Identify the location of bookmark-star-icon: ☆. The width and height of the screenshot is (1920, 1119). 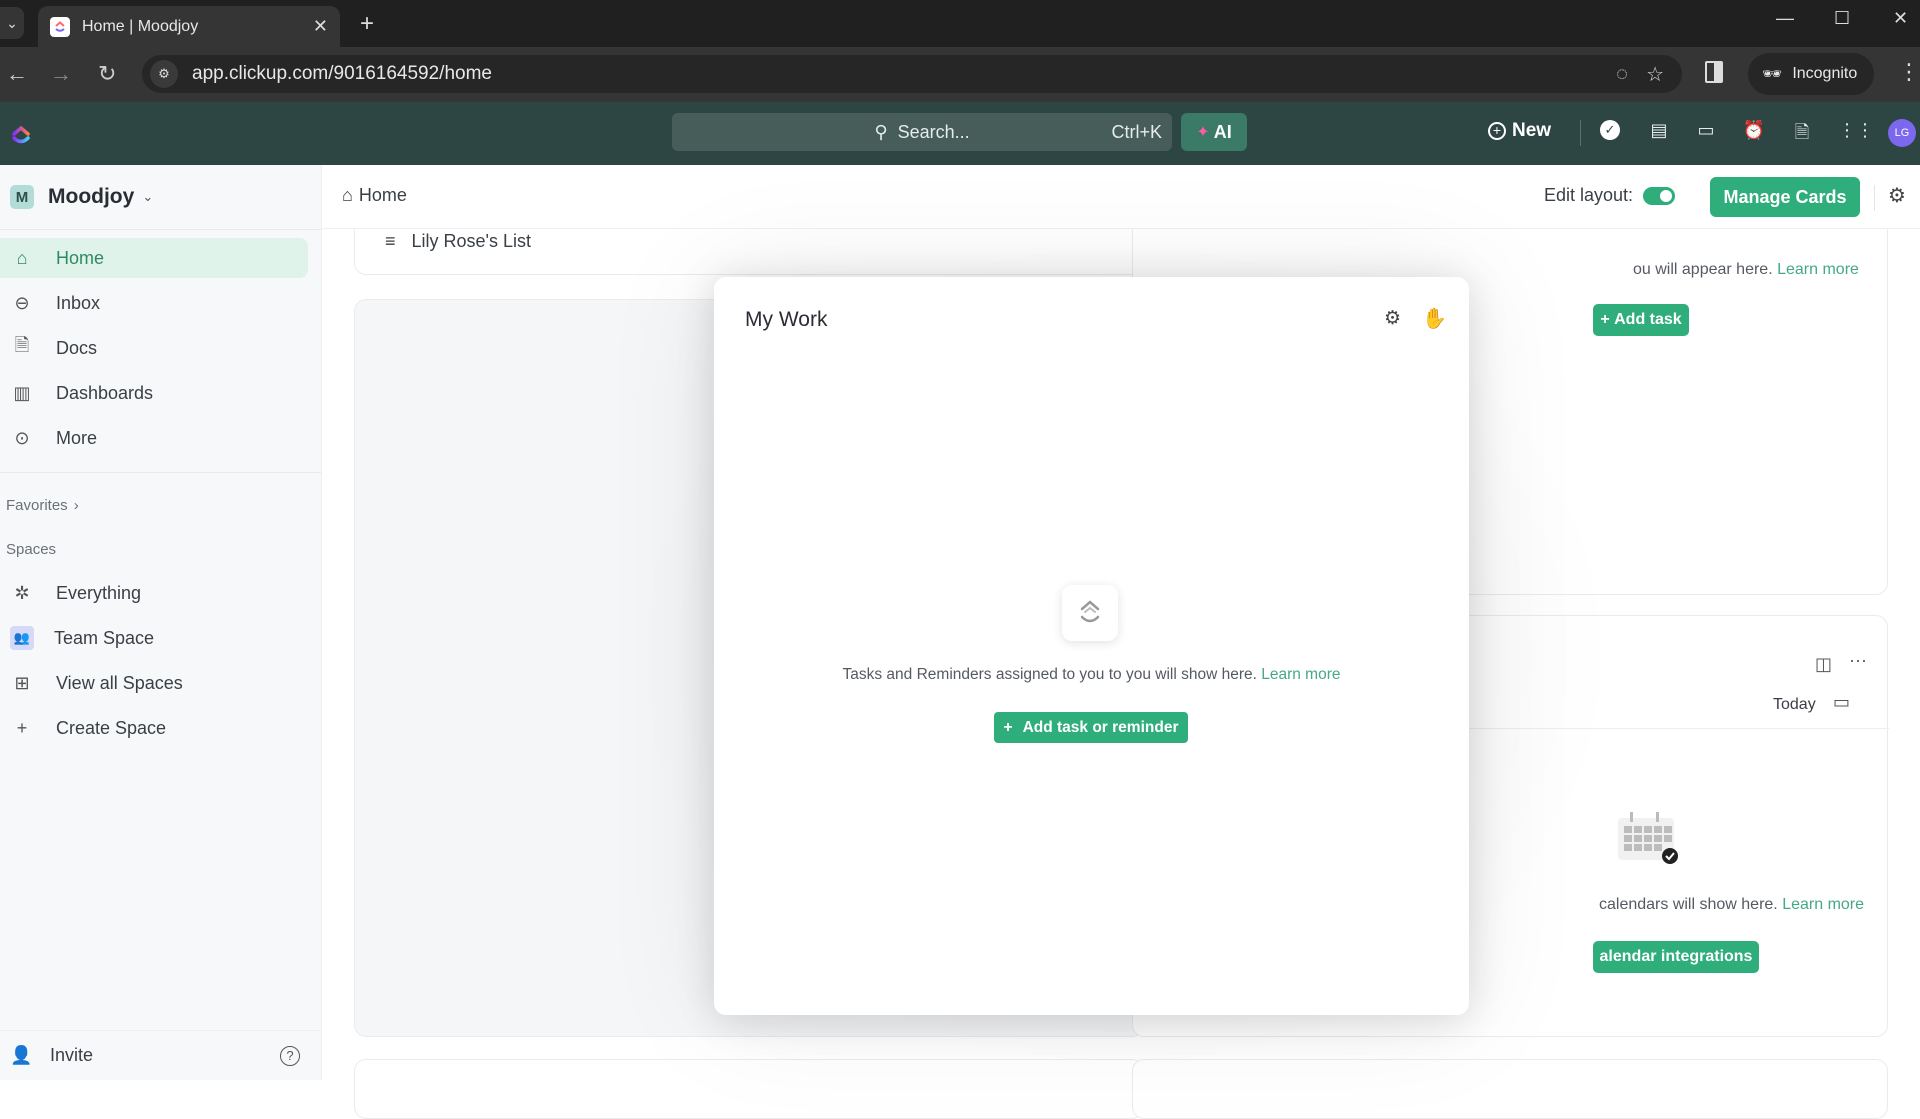
(1655, 74).